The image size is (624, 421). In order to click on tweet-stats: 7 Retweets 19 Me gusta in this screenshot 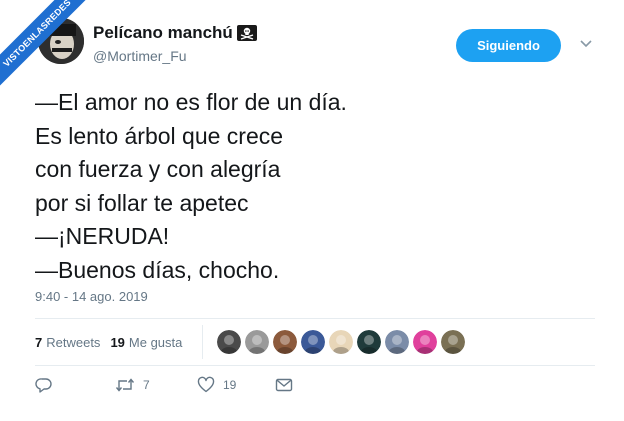, I will do `click(108, 342)`.